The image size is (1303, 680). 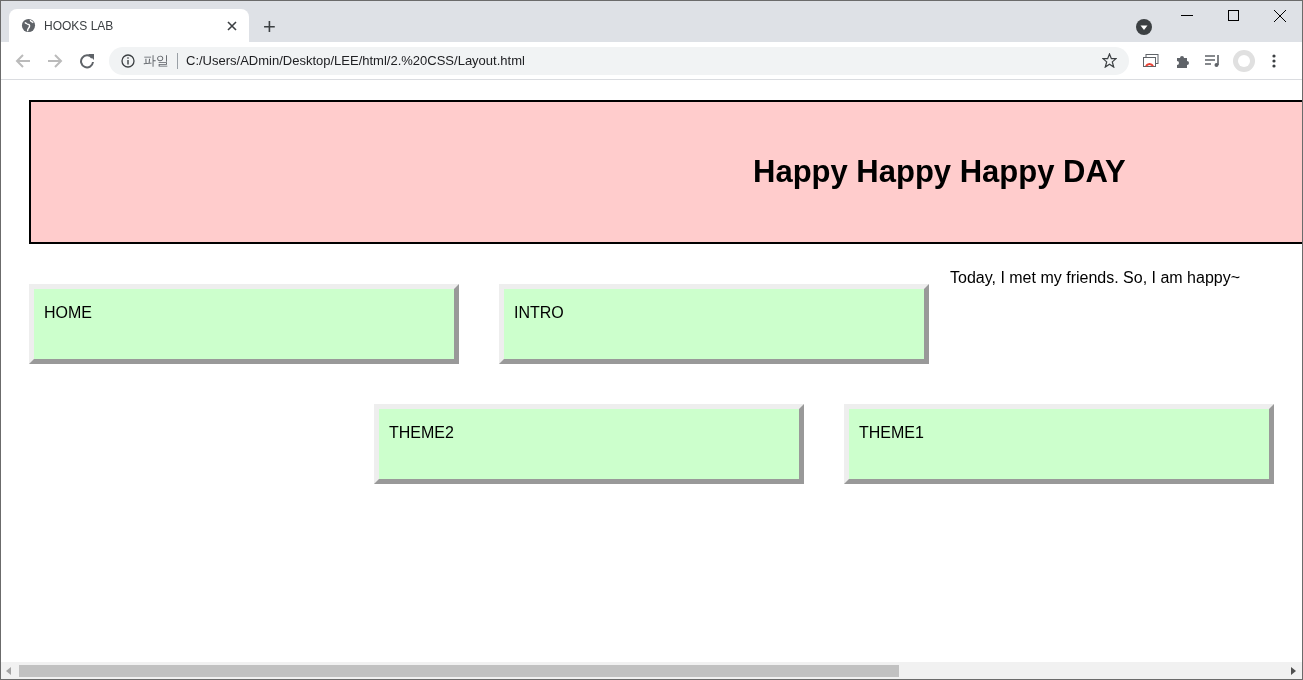 What do you see at coordinates (156, 60) in the screenshot?
I see `site-label: 파일` at bounding box center [156, 60].